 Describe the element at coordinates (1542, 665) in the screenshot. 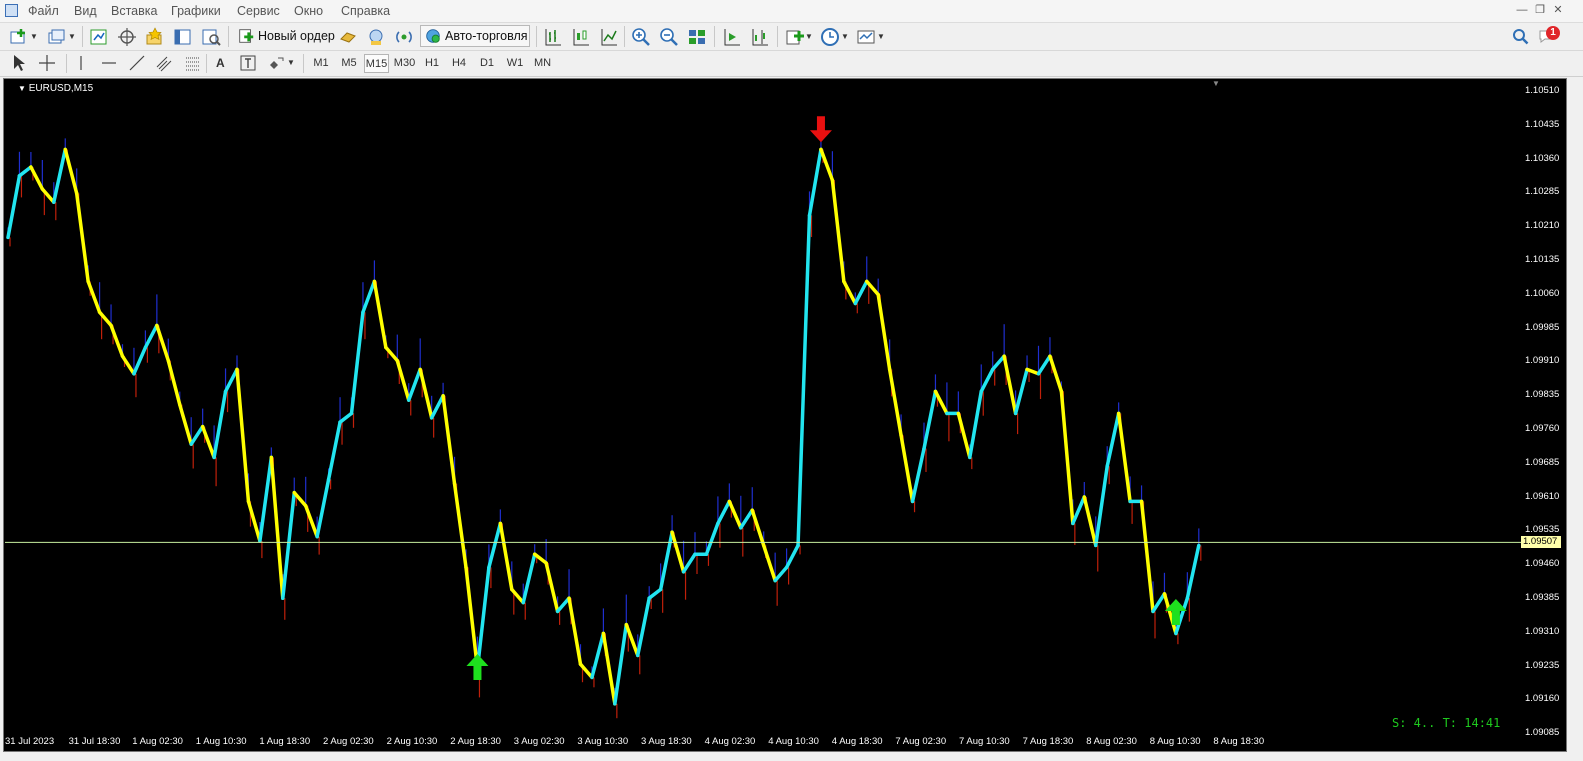

I see `price-tick-label: 1.09235` at that location.